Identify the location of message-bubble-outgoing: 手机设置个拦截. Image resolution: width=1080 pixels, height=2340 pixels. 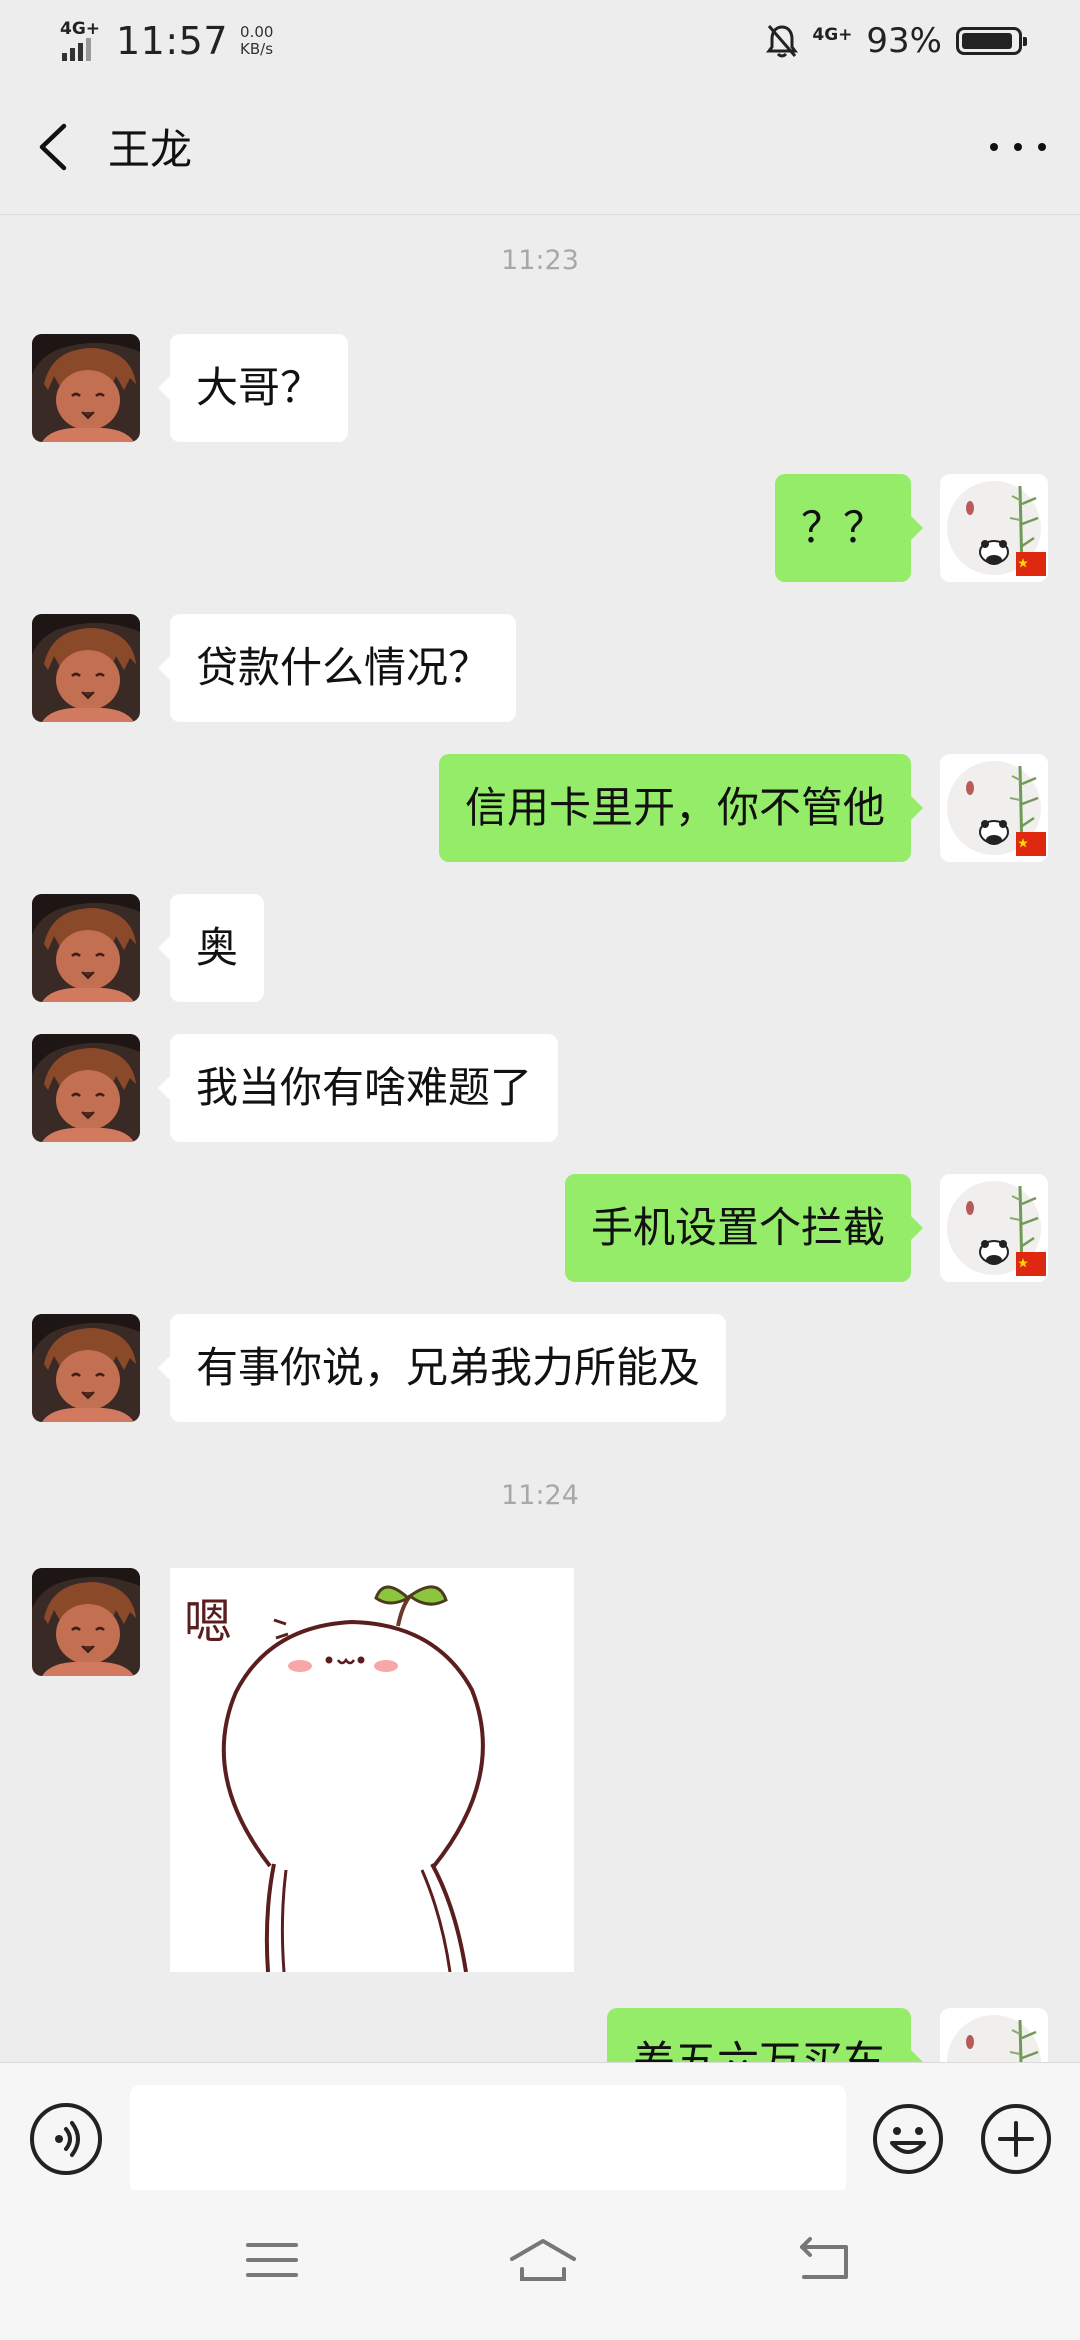
(744, 1228).